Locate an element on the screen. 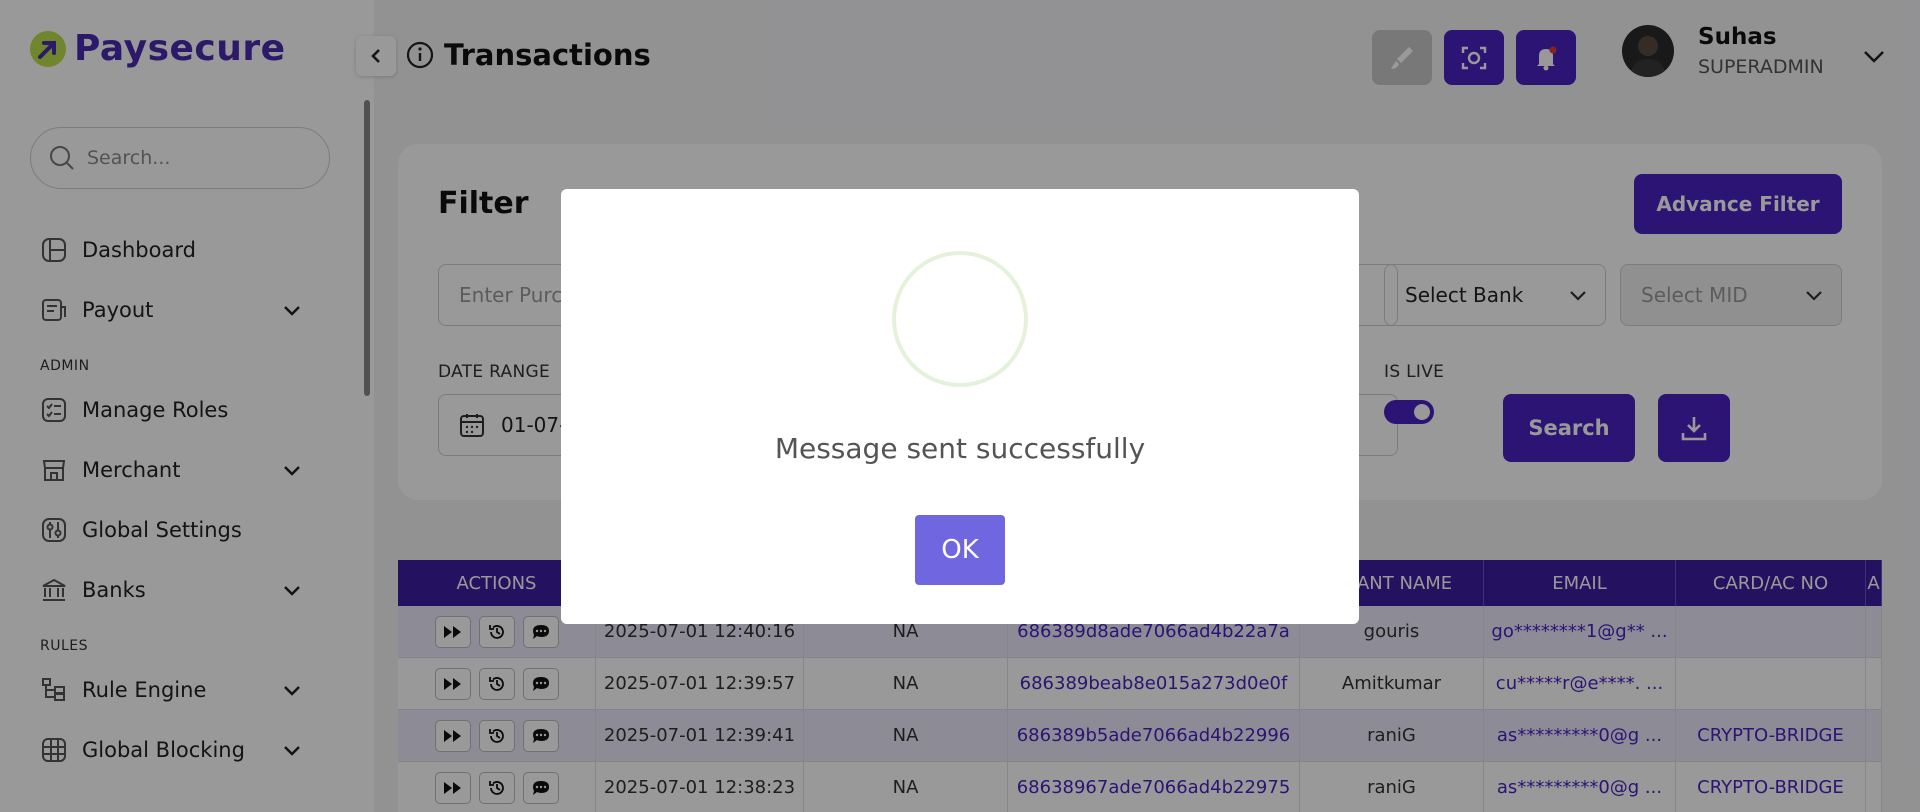  modal-message: Message sent successfully is located at coordinates (960, 448).